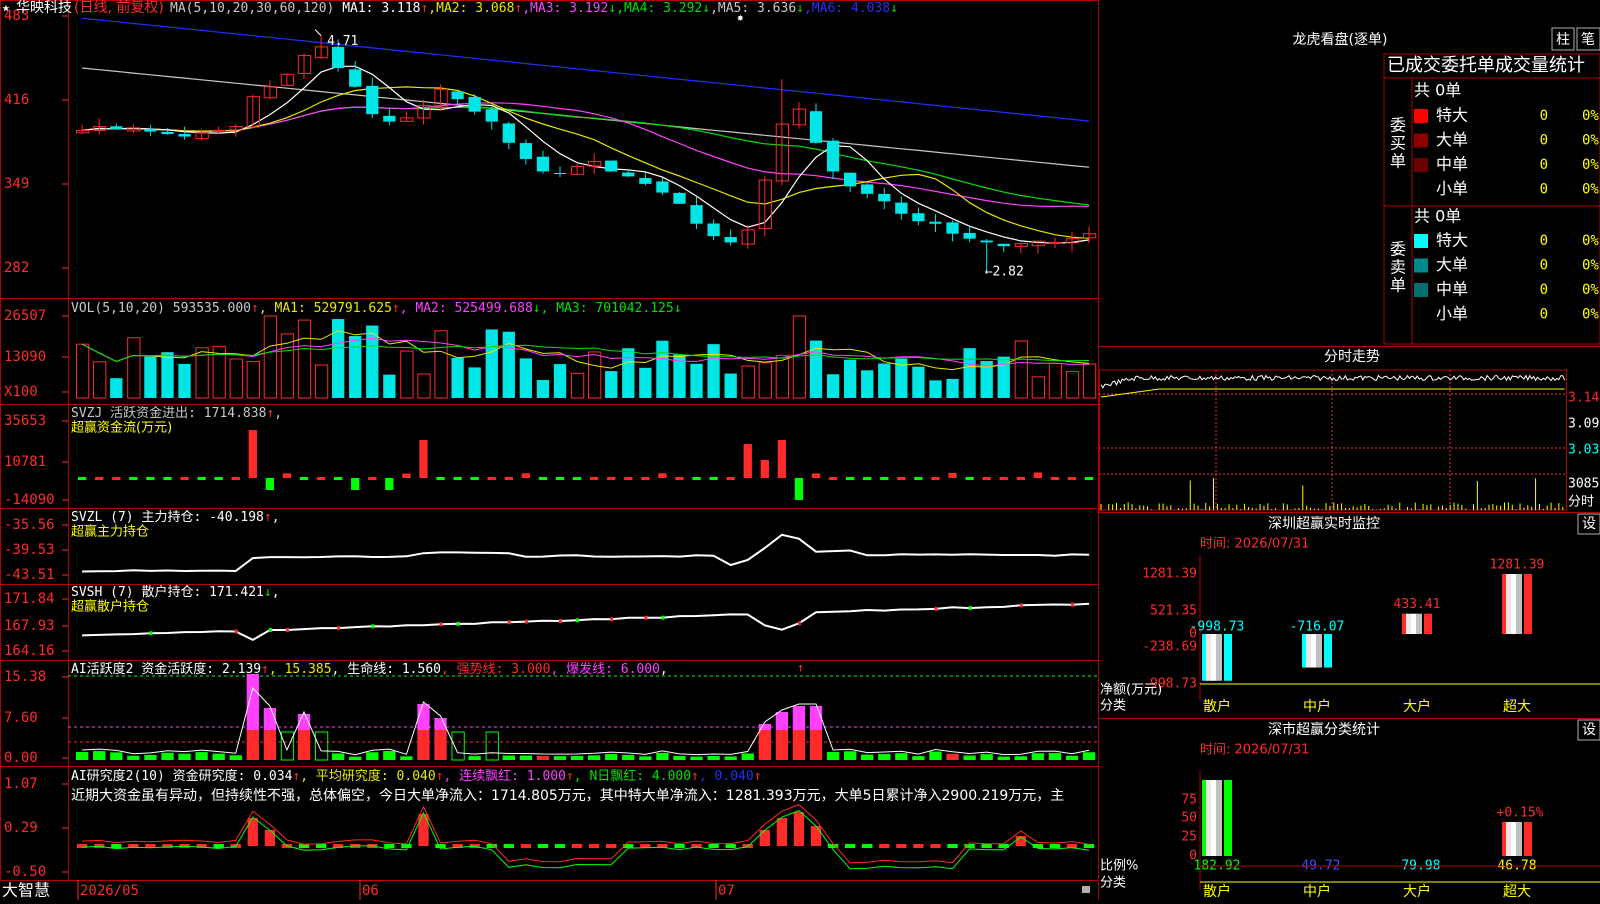 The width and height of the screenshot is (1600, 904). I want to click on column-view-label: 柱, so click(1563, 40).